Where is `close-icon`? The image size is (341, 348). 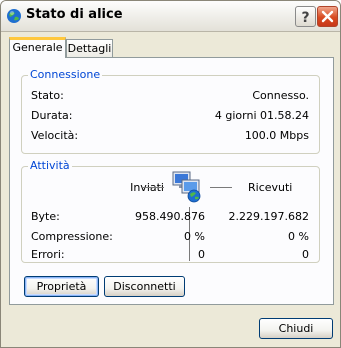 close-icon is located at coordinates (327, 16).